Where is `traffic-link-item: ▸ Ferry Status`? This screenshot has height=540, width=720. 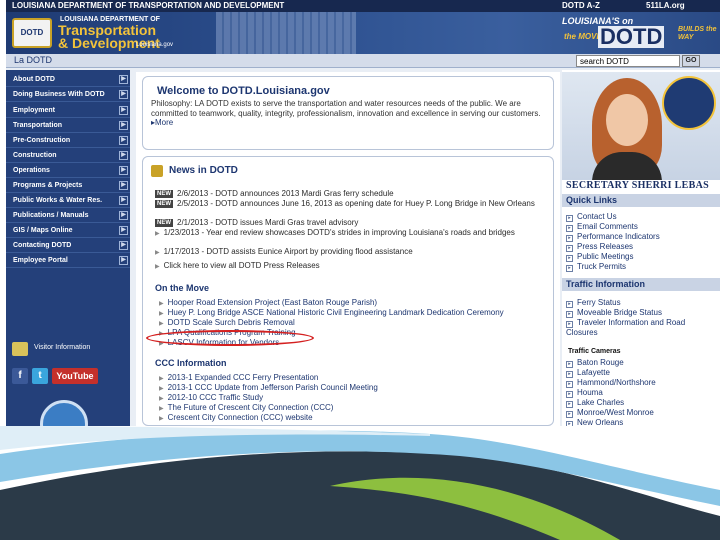
traffic-link-item: ▸ Ferry Status is located at coordinates (642, 303).